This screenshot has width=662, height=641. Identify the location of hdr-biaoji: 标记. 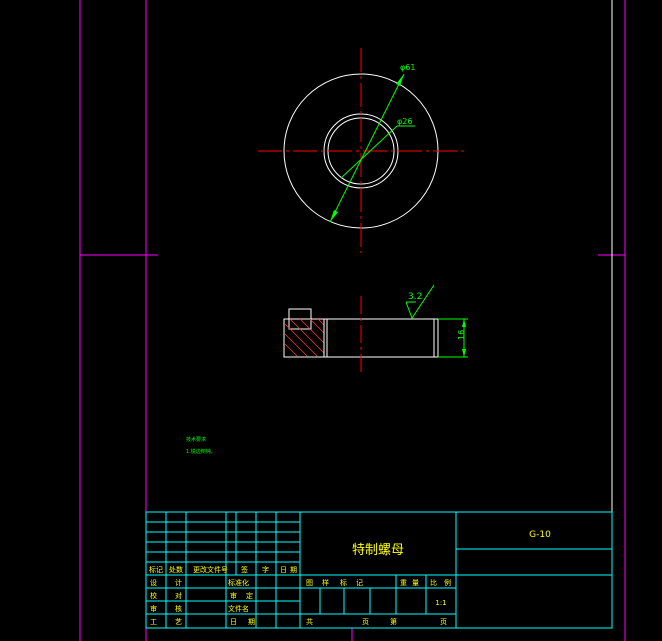
(156, 569).